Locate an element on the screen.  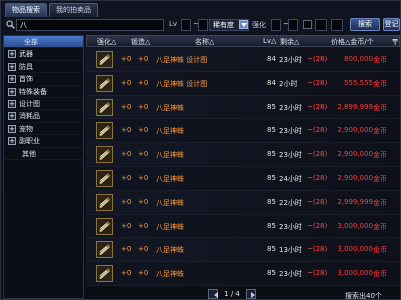
sidebar-item-armor: + 防具 is located at coordinates (43, 67).